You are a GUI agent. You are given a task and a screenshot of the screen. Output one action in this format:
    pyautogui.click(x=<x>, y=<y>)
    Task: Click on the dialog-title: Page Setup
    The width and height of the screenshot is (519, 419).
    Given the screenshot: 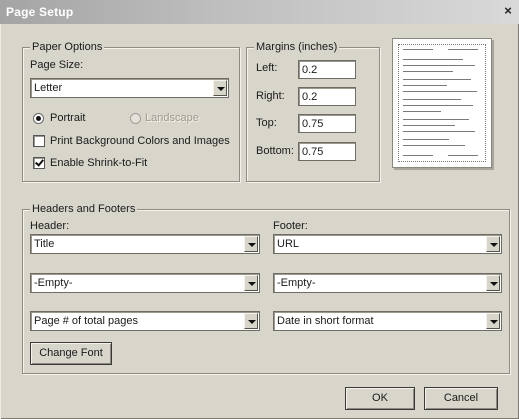 What is the action you would take?
    pyautogui.click(x=40, y=12)
    